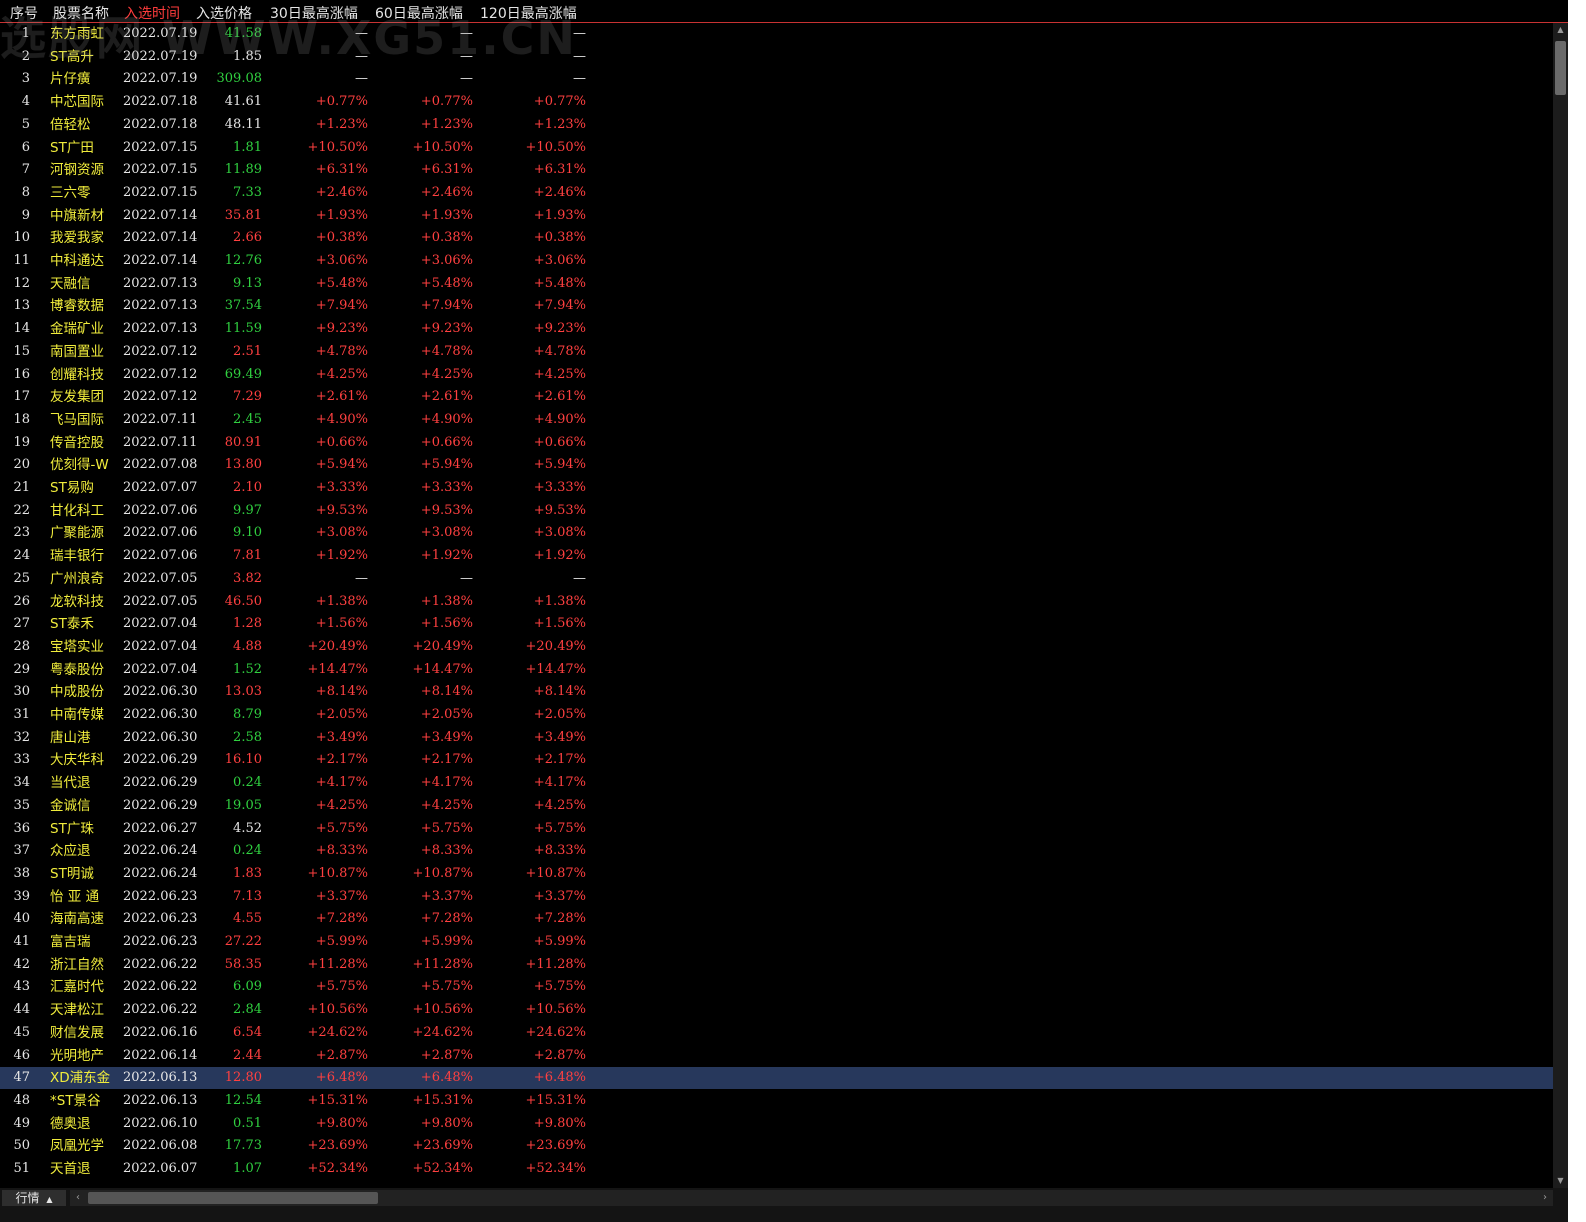  I want to click on header-col-select-time: 入选时间, so click(152, 13).